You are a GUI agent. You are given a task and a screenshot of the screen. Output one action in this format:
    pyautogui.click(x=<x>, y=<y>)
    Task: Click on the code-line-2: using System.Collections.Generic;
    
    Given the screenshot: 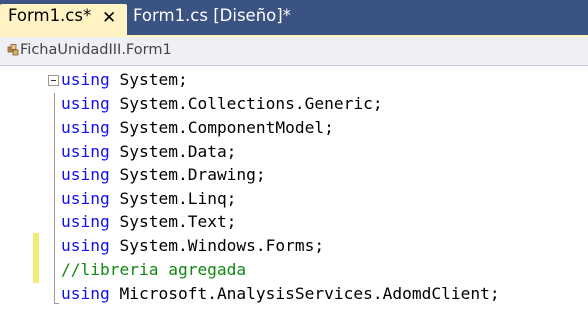 What is the action you would take?
    pyautogui.click(x=222, y=104)
    